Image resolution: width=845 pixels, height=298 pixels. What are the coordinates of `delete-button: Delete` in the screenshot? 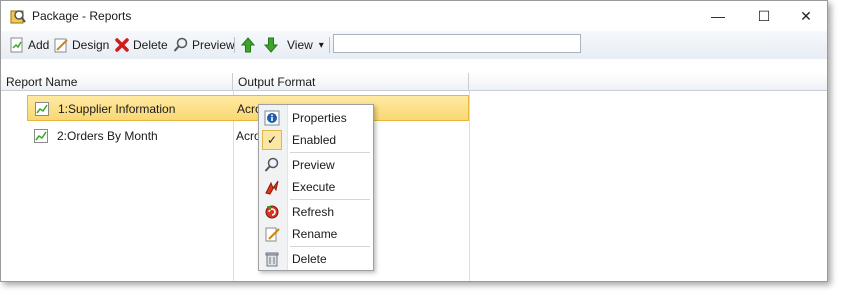 It's located at (141, 45).